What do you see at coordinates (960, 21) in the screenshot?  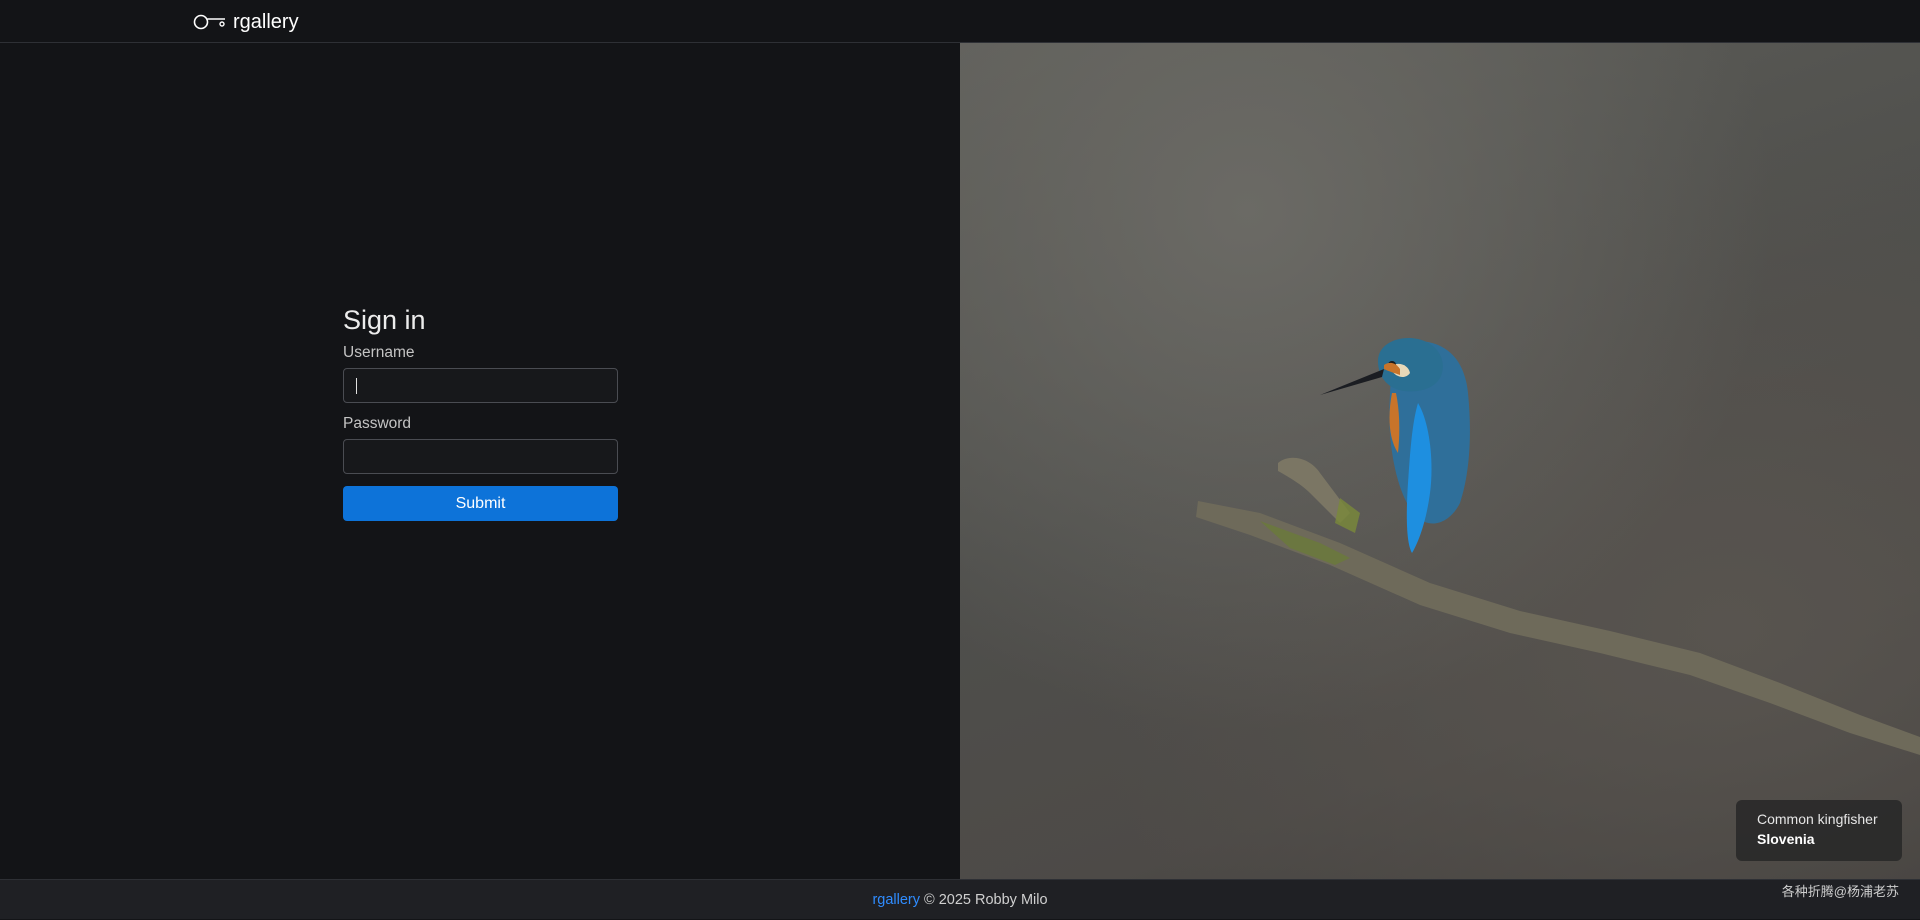 I see `top-navbar: rgallery` at bounding box center [960, 21].